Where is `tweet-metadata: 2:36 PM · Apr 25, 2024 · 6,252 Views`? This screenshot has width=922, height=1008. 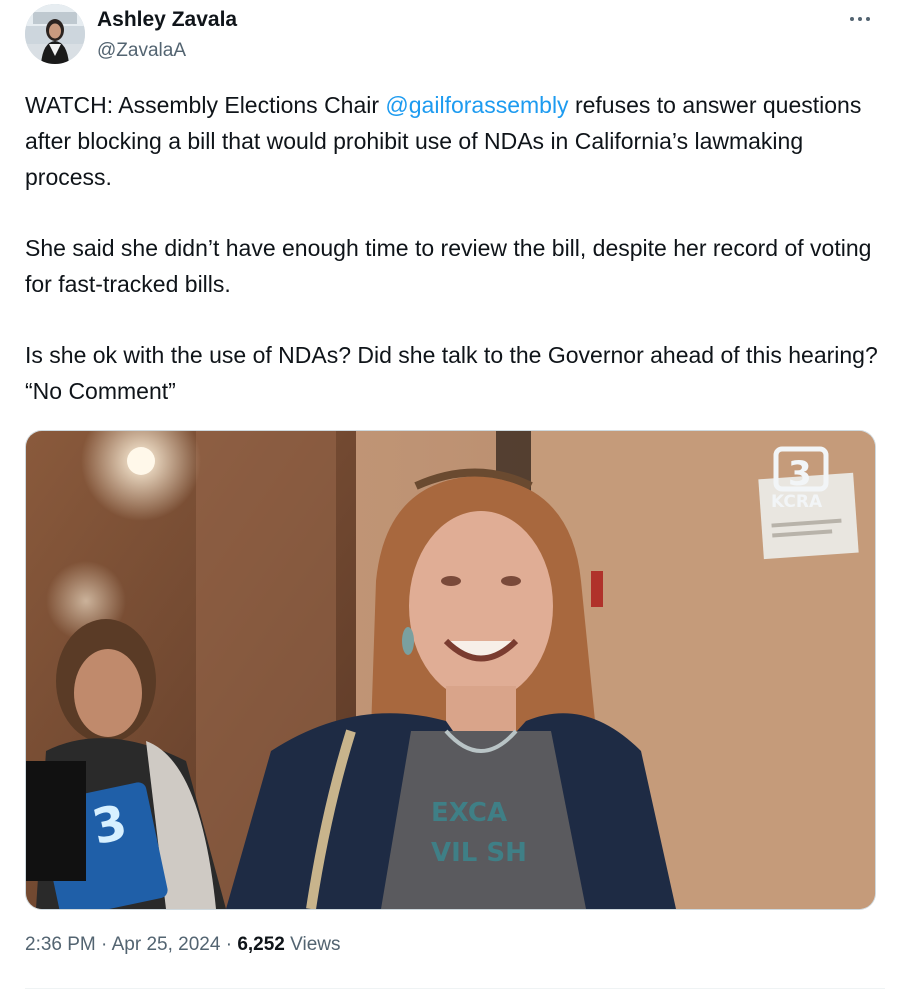 tweet-metadata: 2:36 PM · Apr 25, 2024 · 6,252 Views is located at coordinates (182, 945).